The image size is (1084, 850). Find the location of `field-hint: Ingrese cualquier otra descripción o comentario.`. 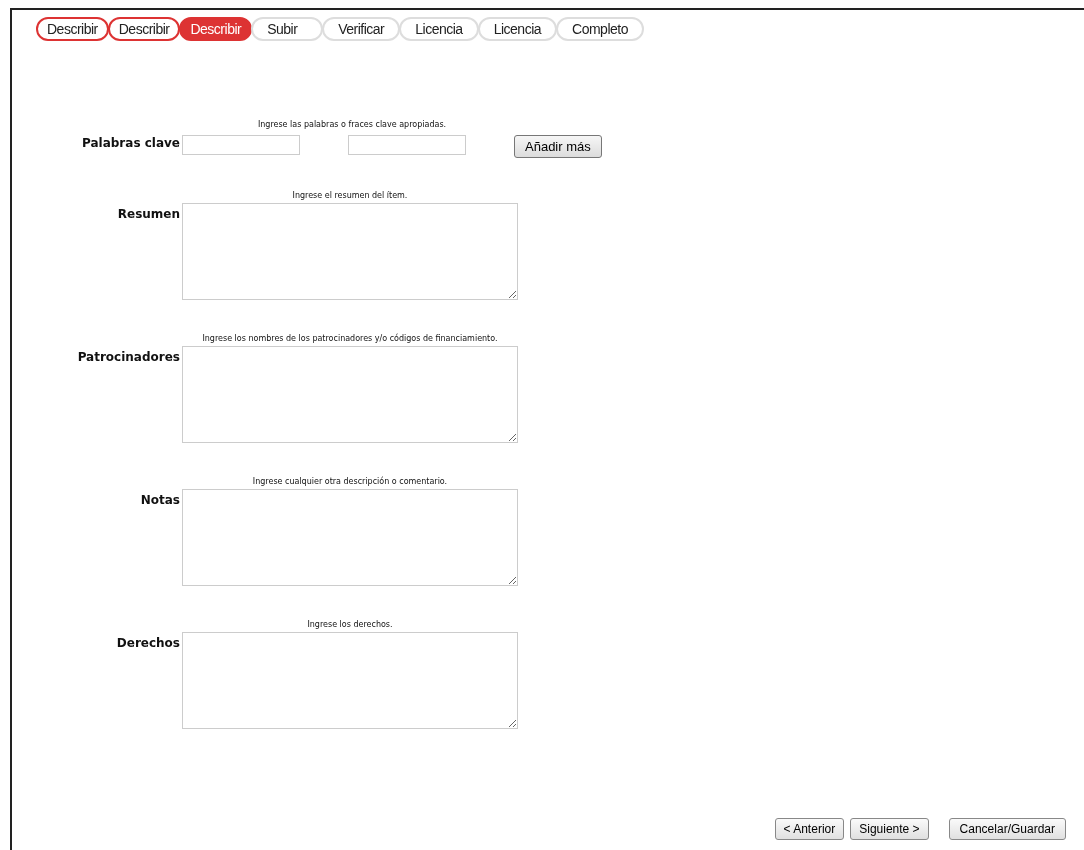

field-hint: Ingrese cualquier otra descripción o comentario. is located at coordinates (350, 481).